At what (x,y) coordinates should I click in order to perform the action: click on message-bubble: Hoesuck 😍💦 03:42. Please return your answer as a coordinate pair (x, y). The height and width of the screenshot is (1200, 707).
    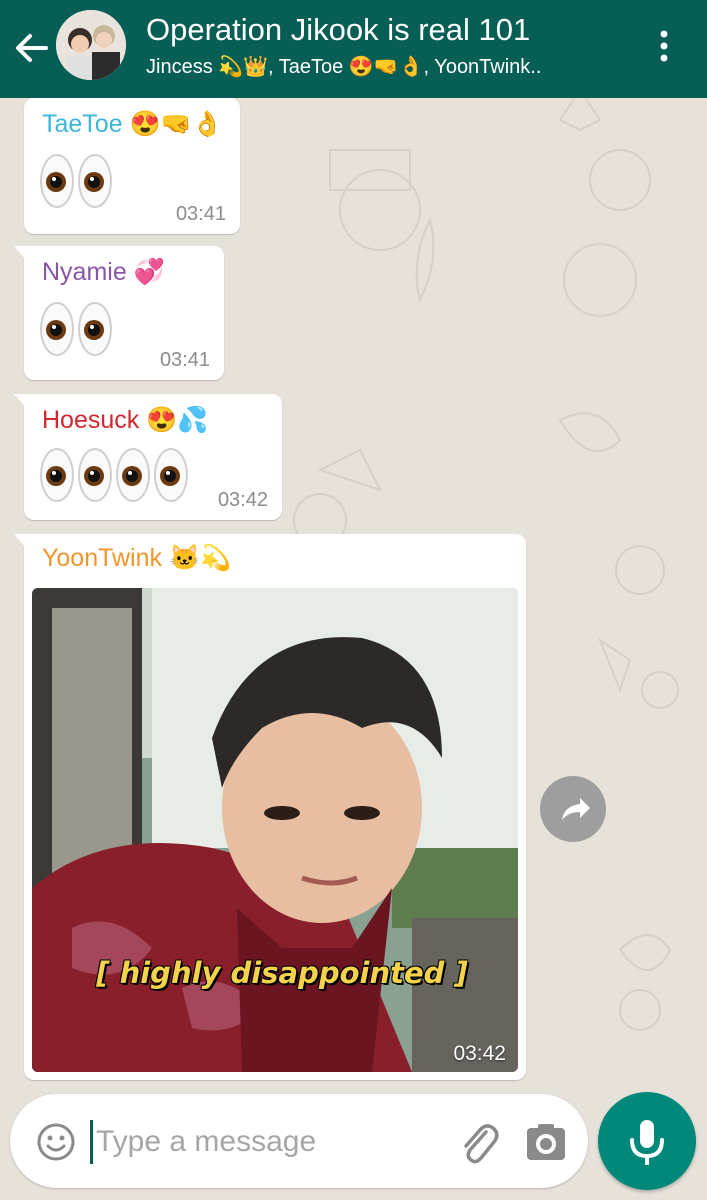
    Looking at the image, I should click on (148, 457).